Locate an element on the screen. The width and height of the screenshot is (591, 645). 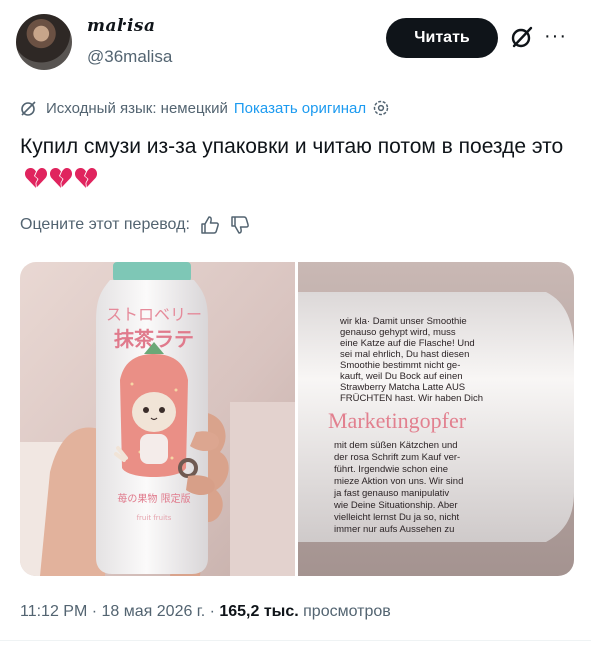
label-text-line: FRÜCHTEN hast. Wir haben Dich is located at coordinates (411, 398).